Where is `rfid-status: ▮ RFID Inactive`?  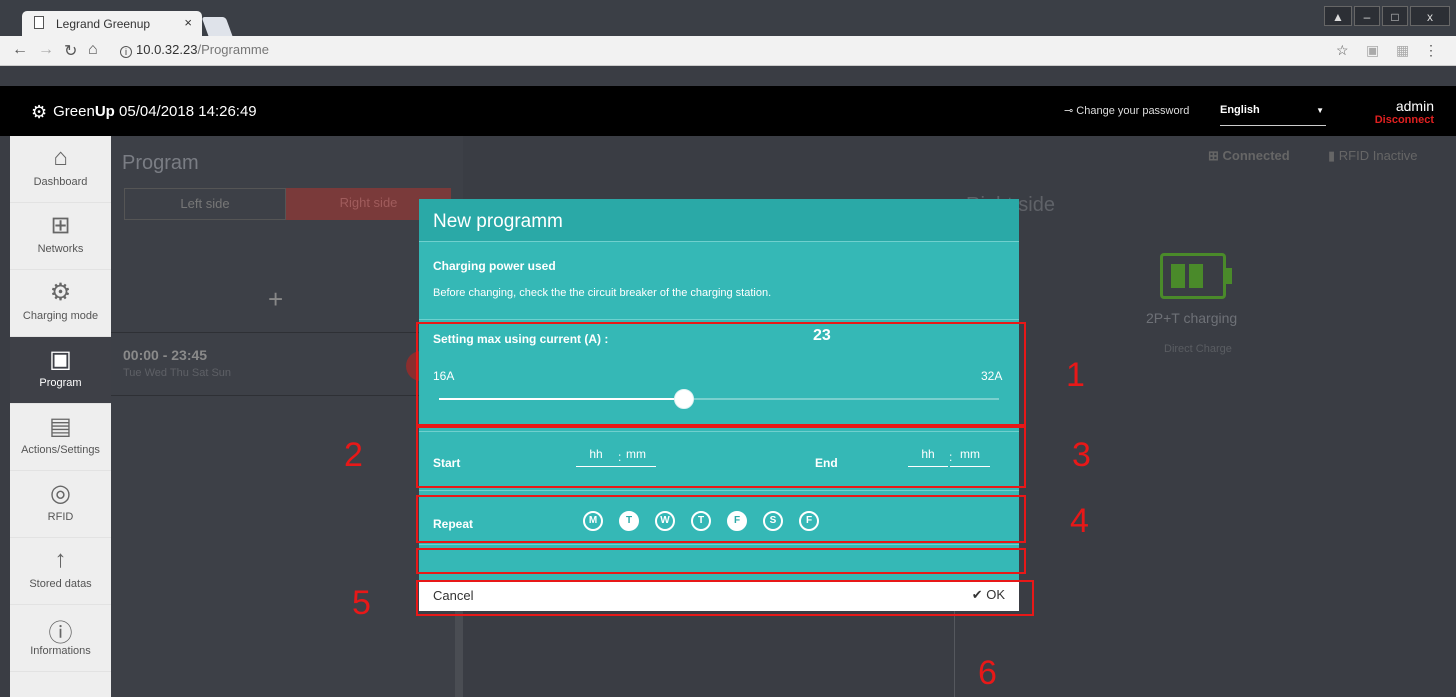 rfid-status: ▮ RFID Inactive is located at coordinates (1373, 156).